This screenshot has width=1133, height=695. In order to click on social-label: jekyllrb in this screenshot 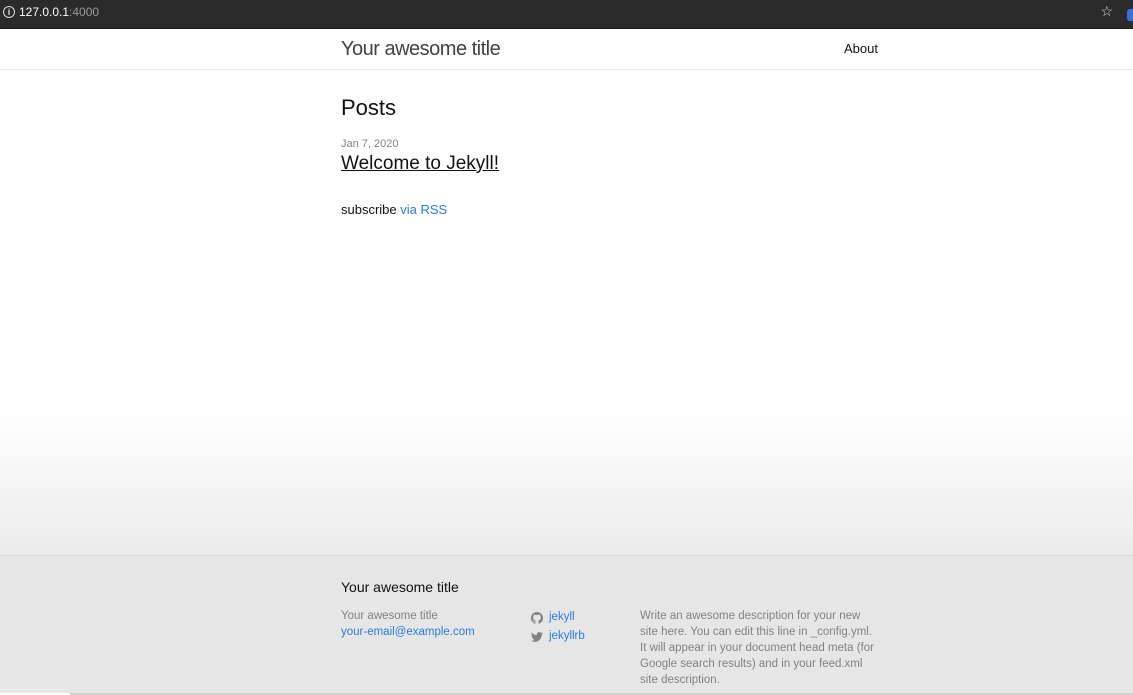, I will do `click(567, 636)`.